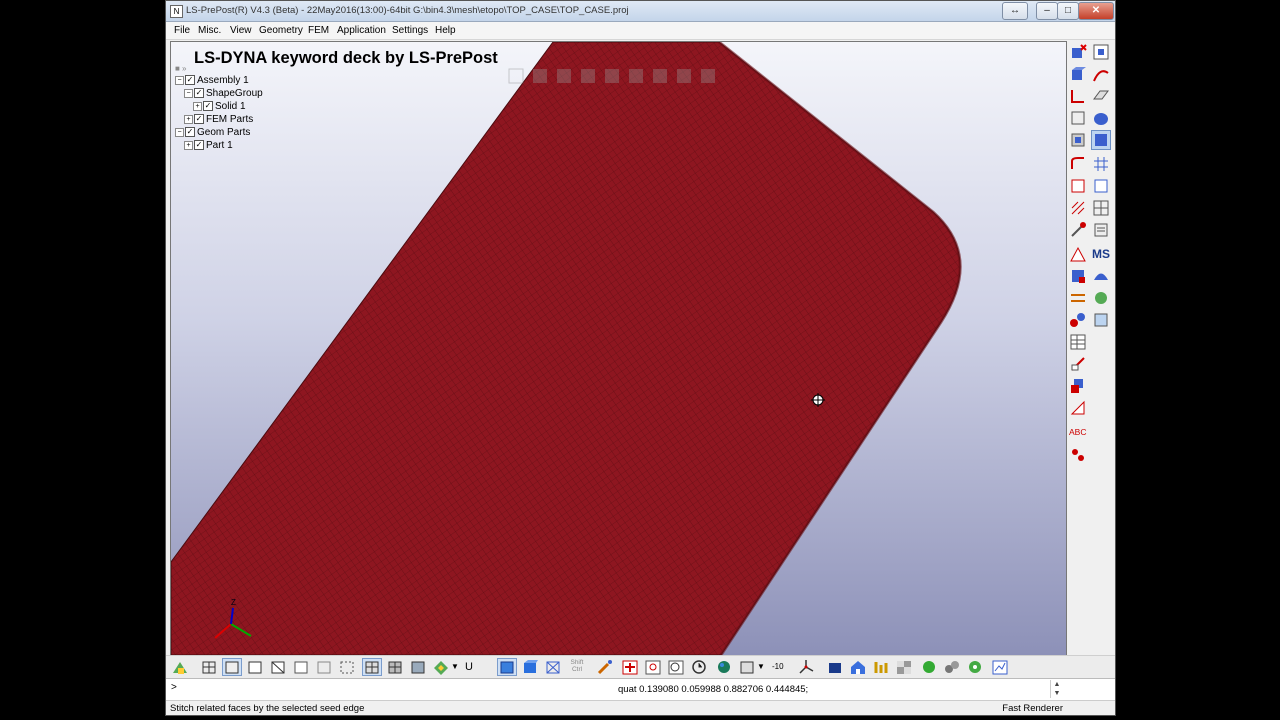 The height and width of the screenshot is (720, 1280). I want to click on gears-icon, so click(952, 667).